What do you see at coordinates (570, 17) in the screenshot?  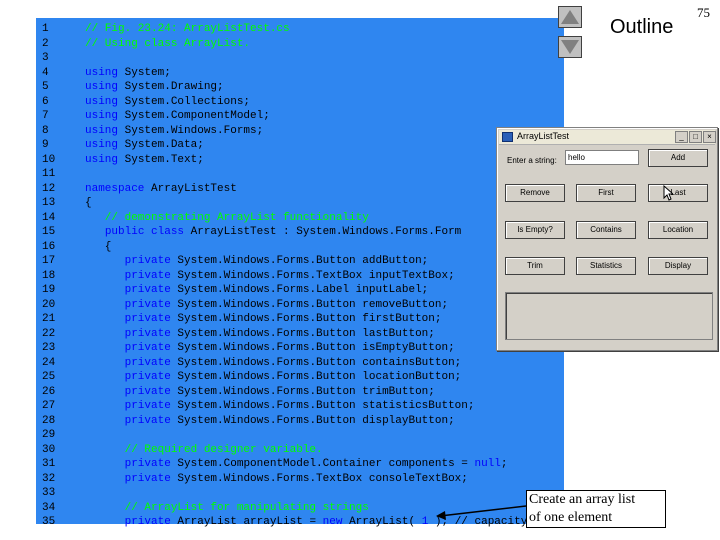 I see `previous-slide-button` at bounding box center [570, 17].